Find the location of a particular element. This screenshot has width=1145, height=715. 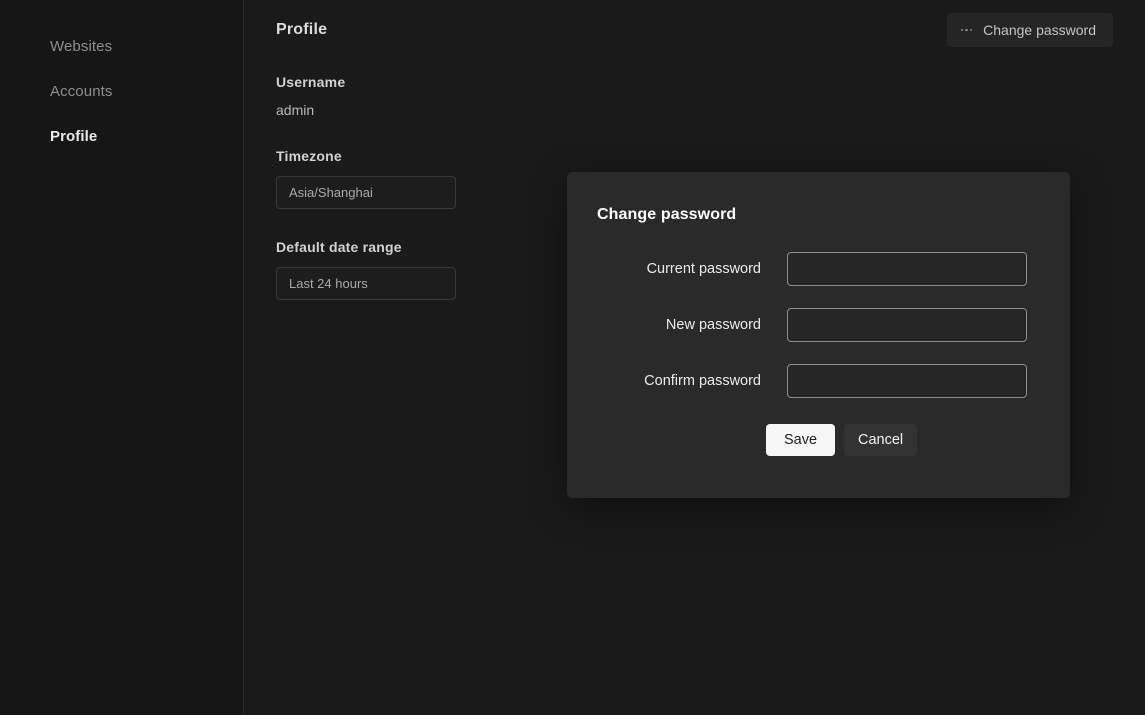

sidebar-item-label: Profile is located at coordinates (74, 136).